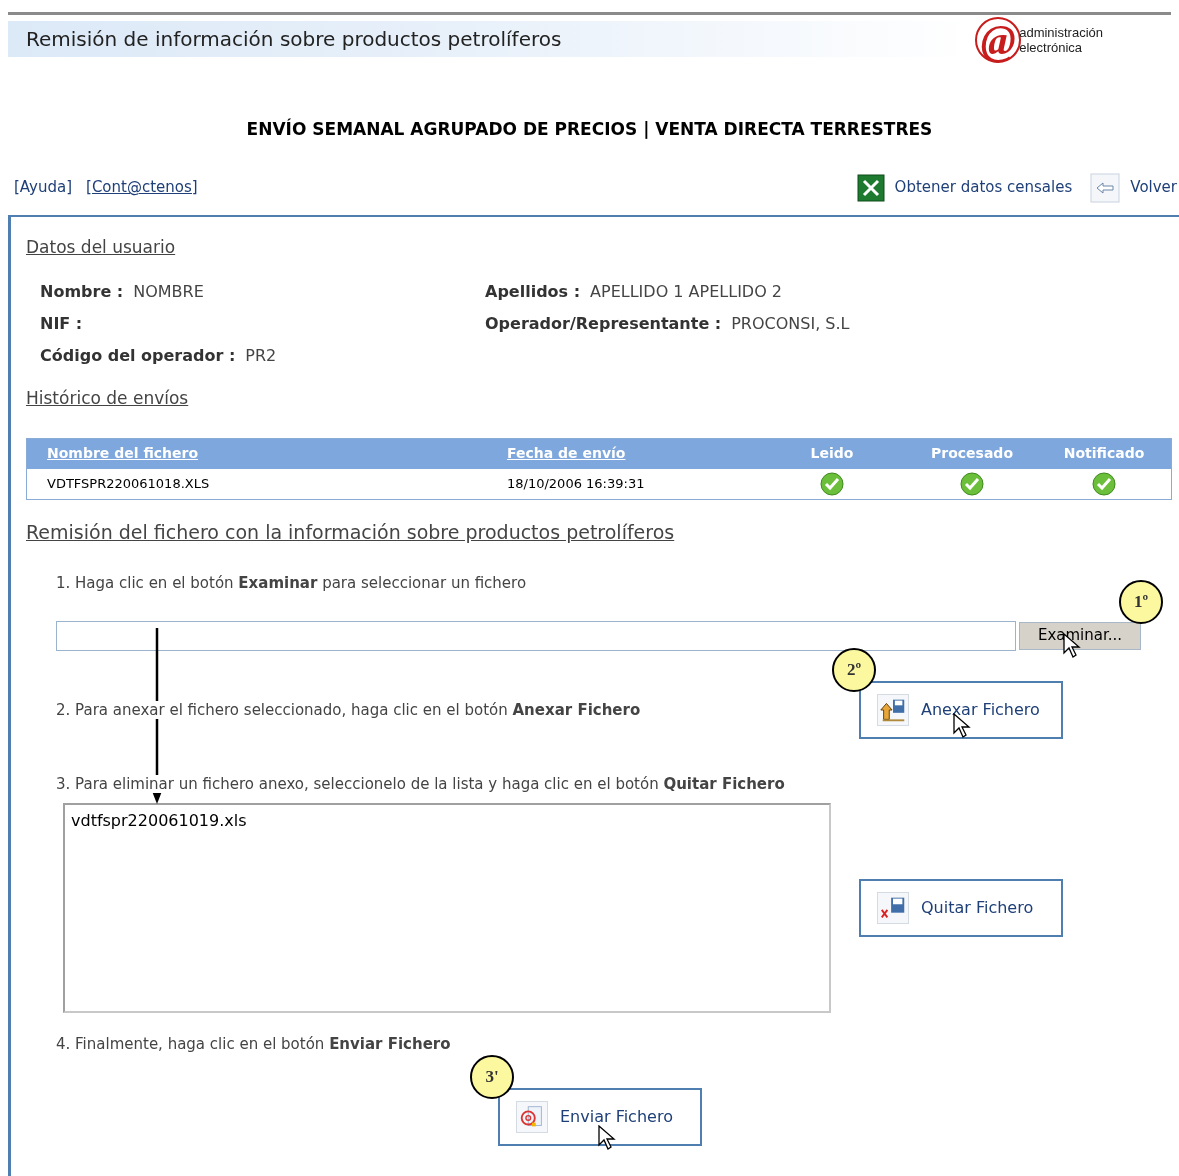  I want to click on logo-text: electrónica, so click(1051, 47).